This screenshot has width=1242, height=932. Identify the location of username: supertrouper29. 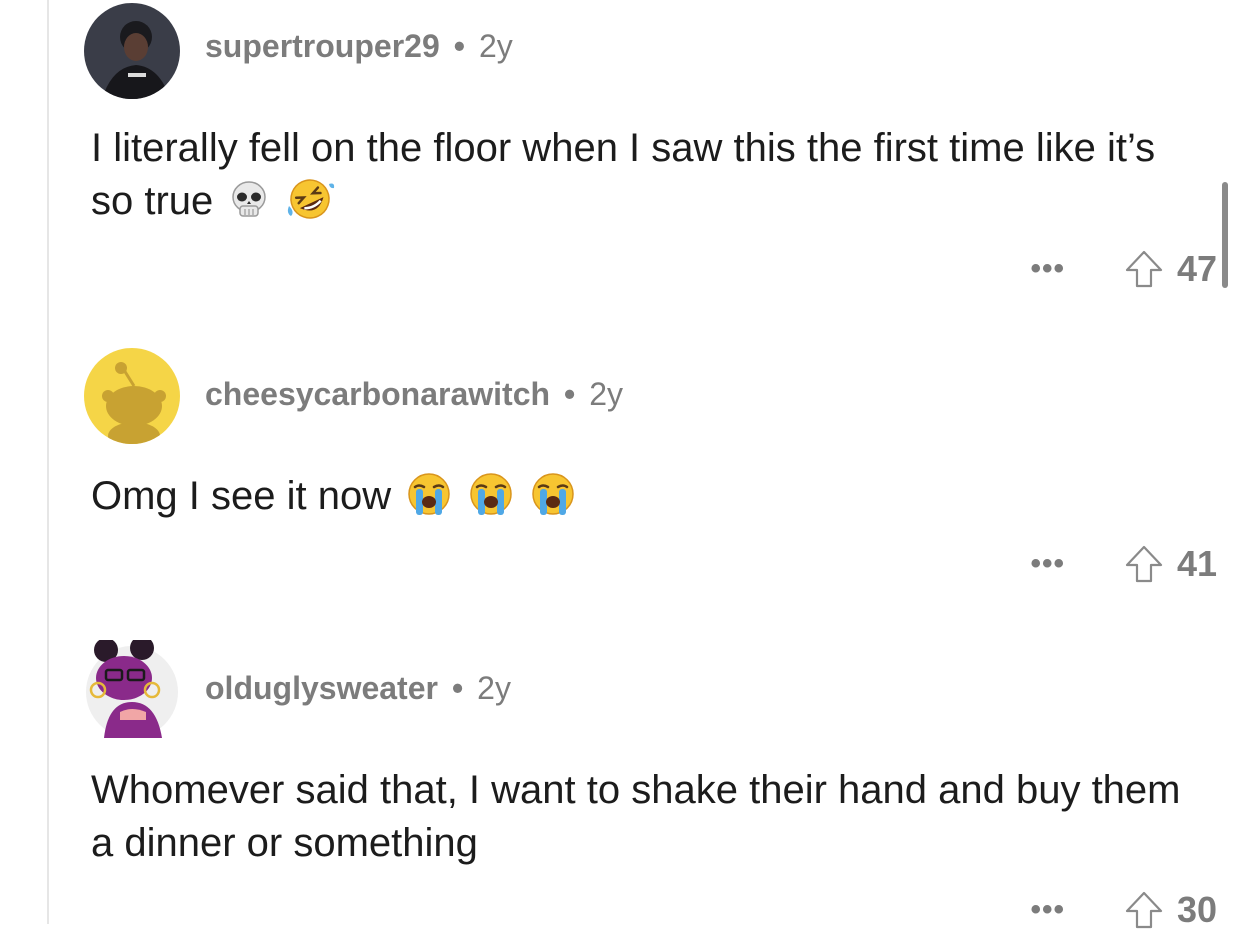
(322, 46).